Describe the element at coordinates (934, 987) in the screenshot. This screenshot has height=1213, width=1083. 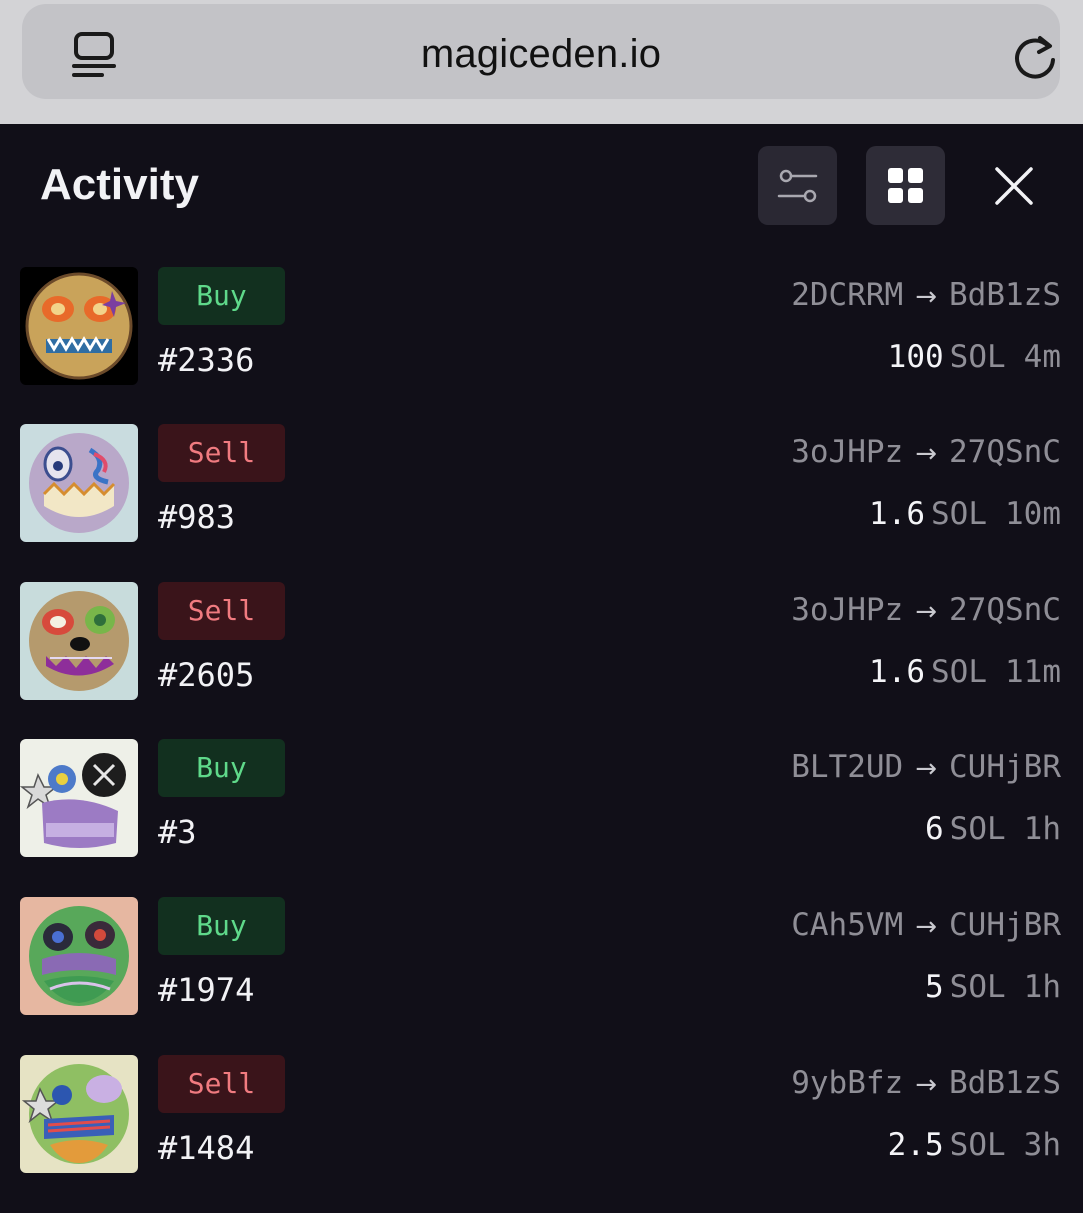
I see `price-value: 5` at that location.